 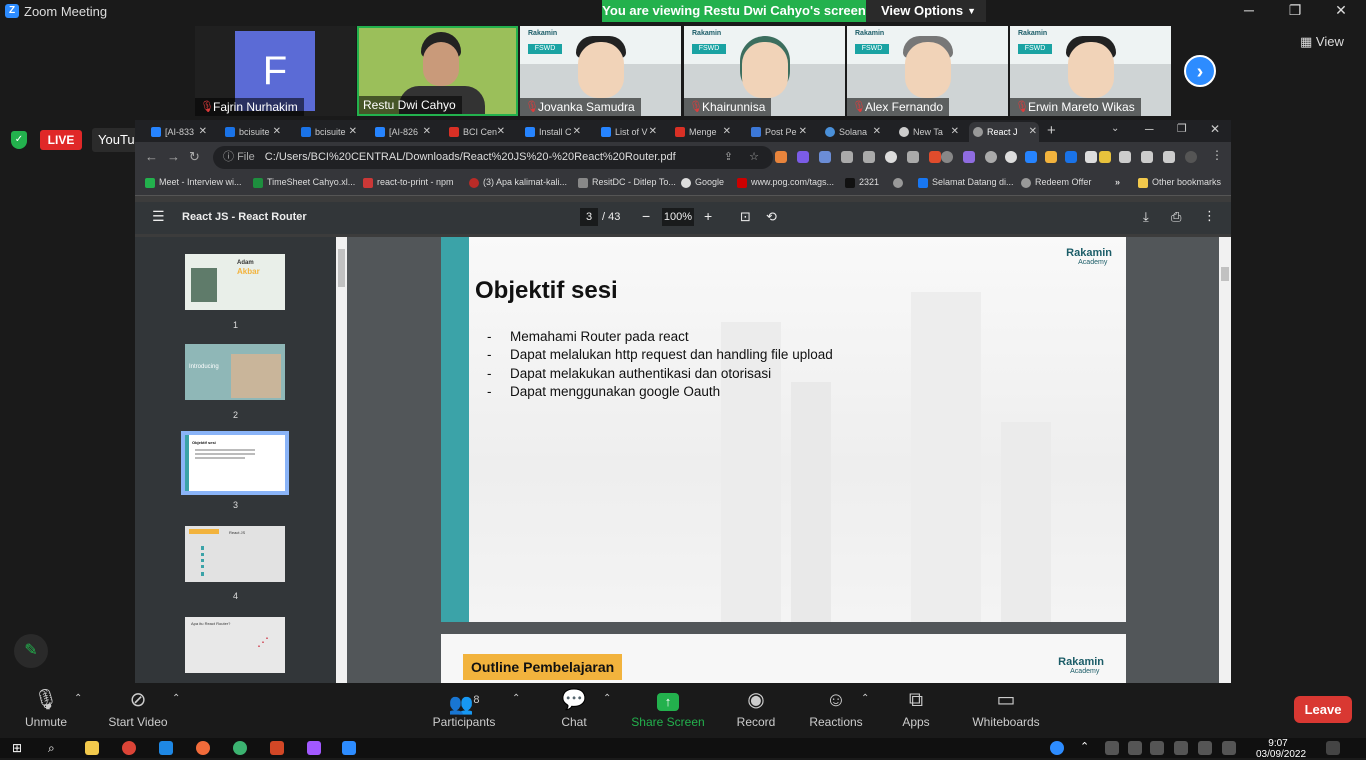 What do you see at coordinates (173, 156) in the screenshot?
I see `forward-icon: →` at bounding box center [173, 156].